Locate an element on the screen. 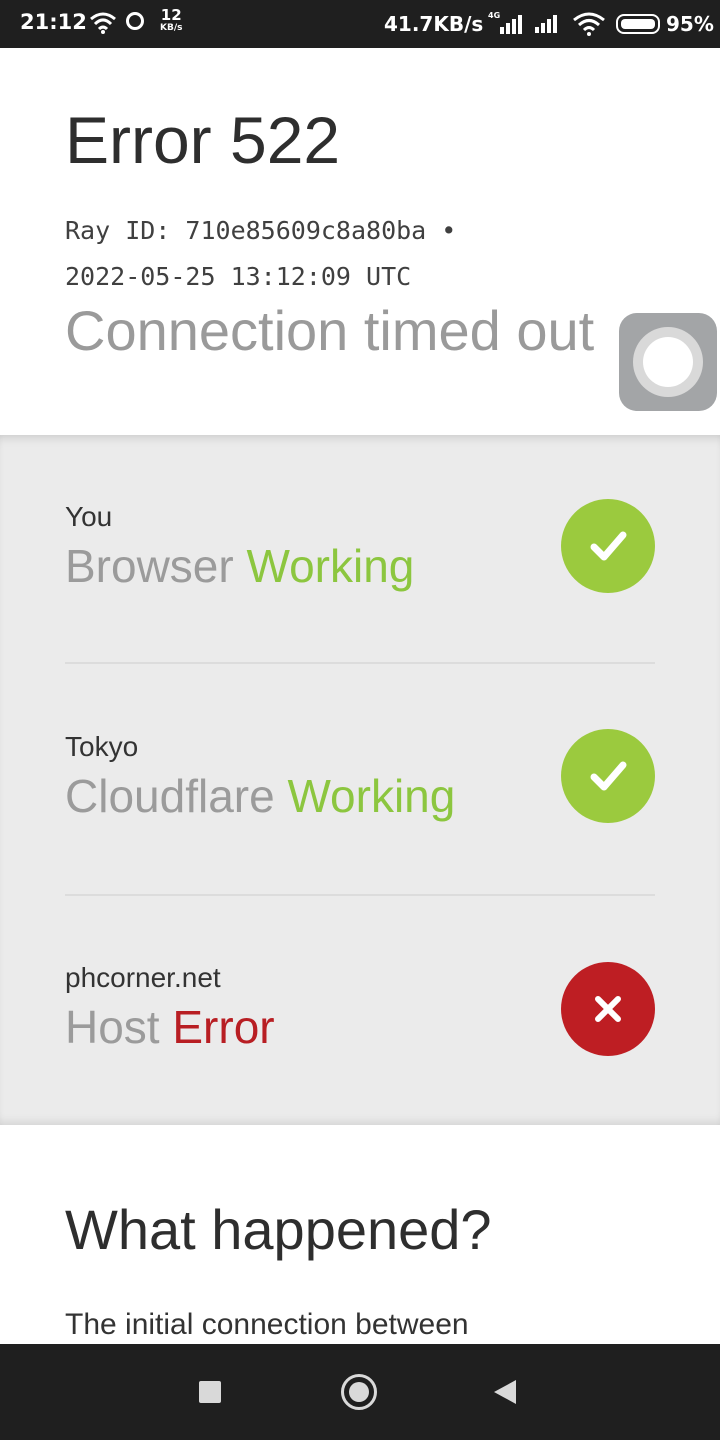  recents-button is located at coordinates (210, 1392).